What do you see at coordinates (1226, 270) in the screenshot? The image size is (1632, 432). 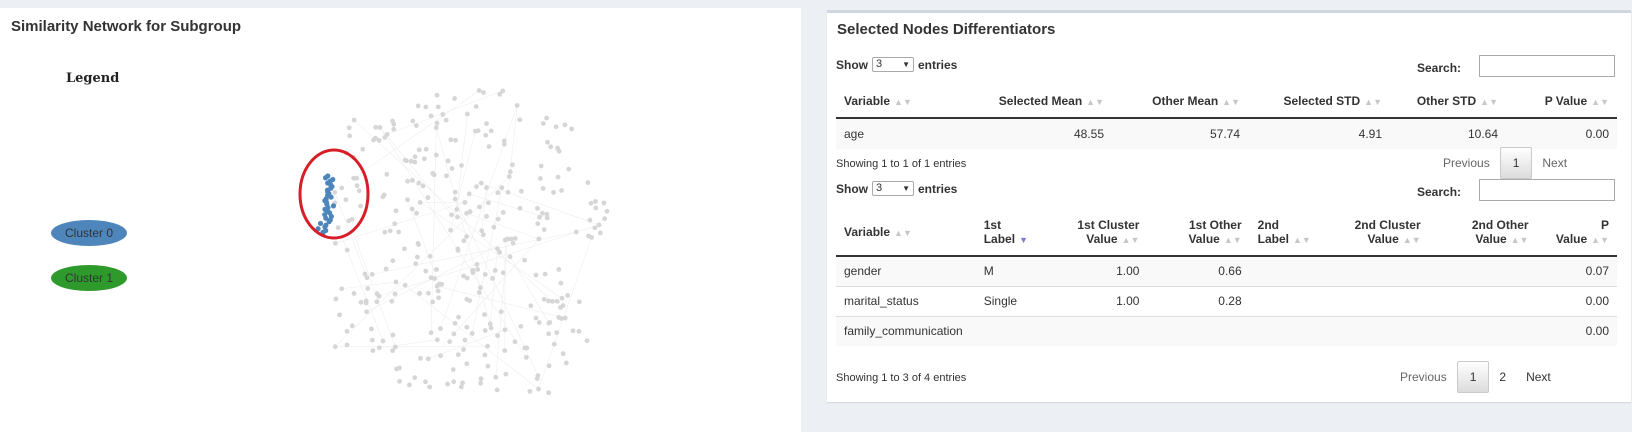 I see `table-row: gender M 1.00 0.66 0.07` at bounding box center [1226, 270].